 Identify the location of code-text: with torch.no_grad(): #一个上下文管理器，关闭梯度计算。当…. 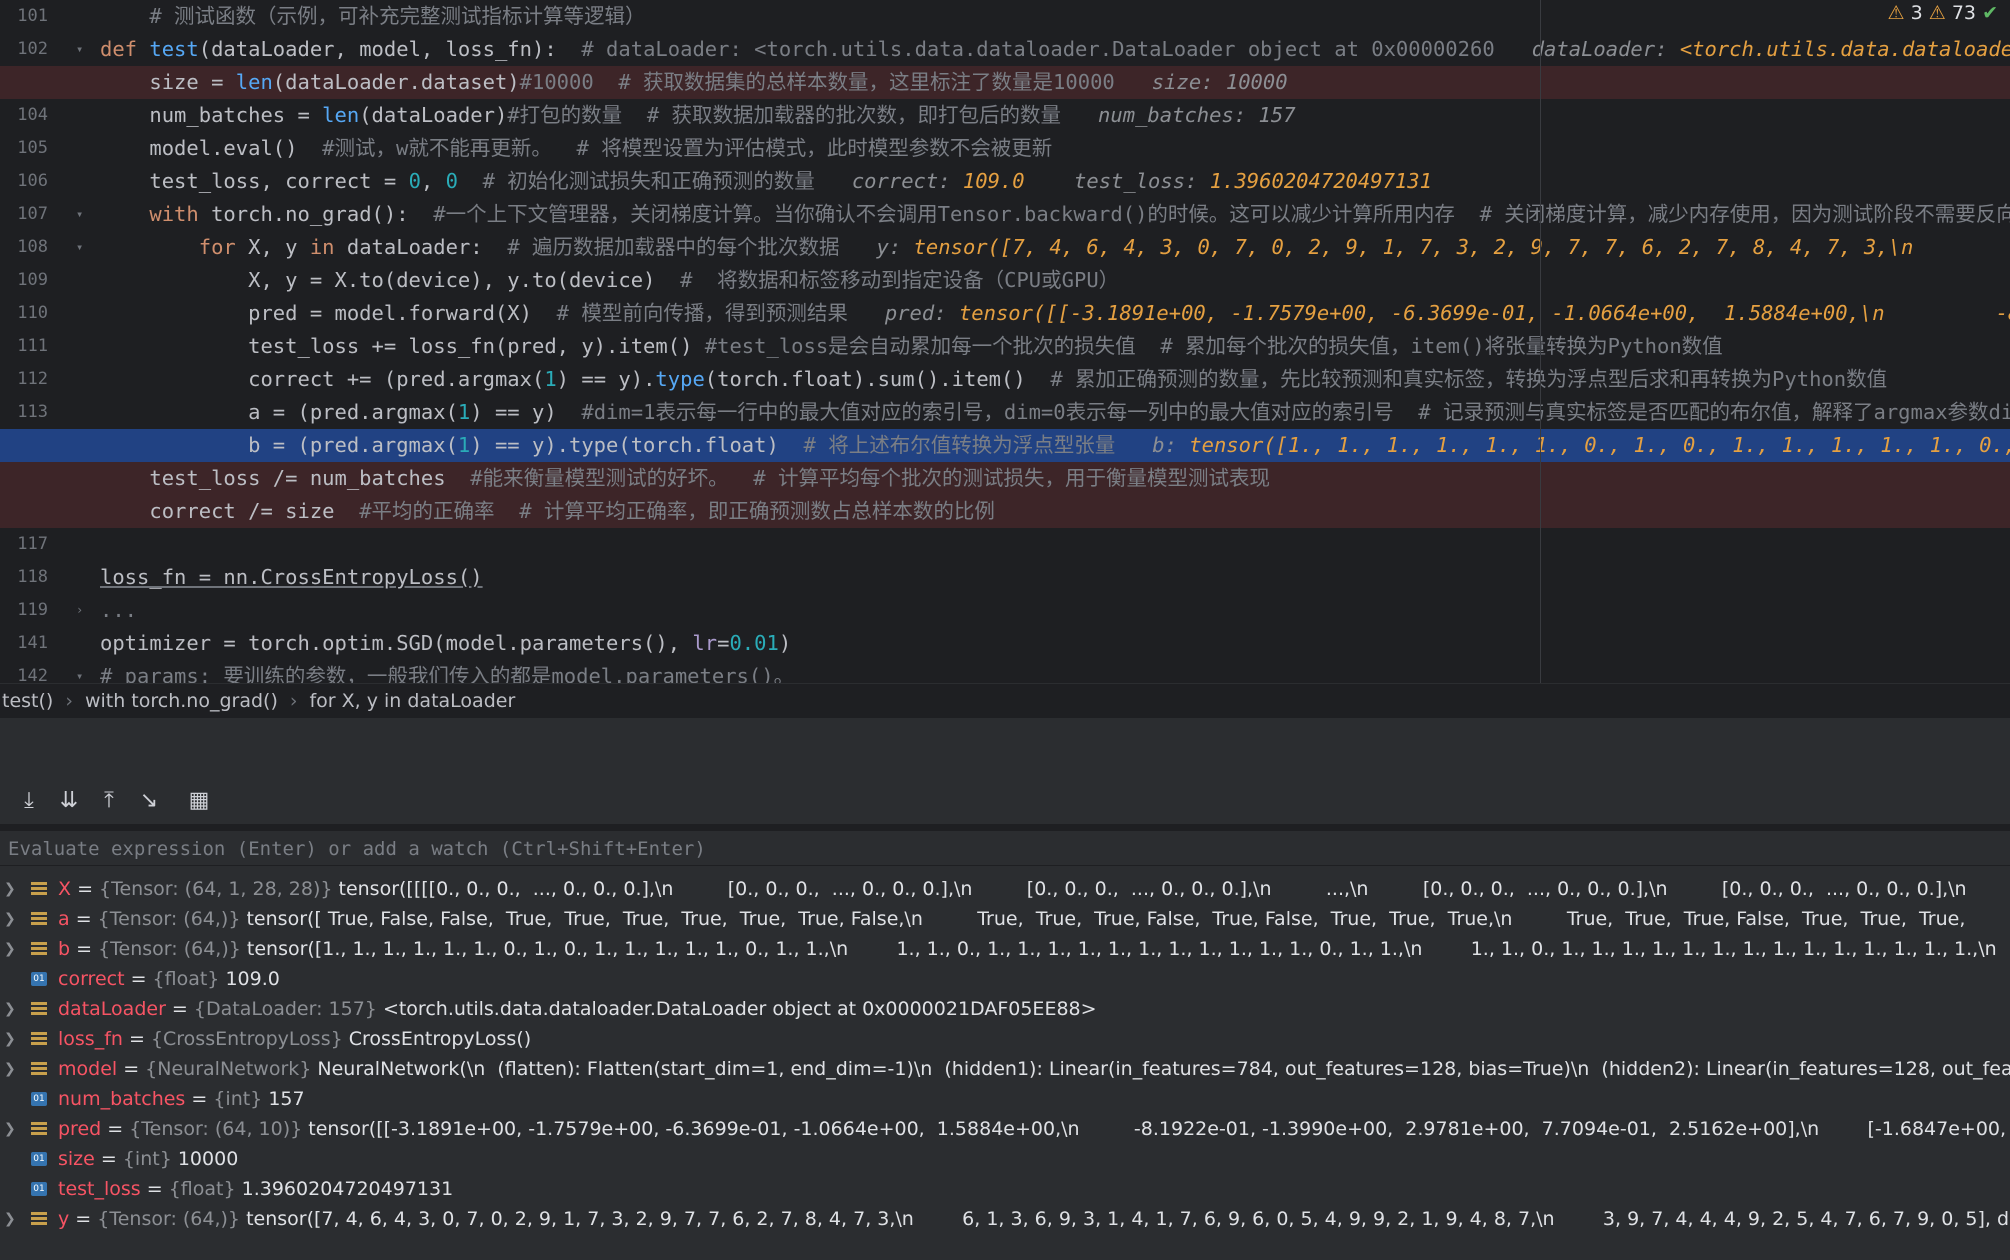
(1055, 214).